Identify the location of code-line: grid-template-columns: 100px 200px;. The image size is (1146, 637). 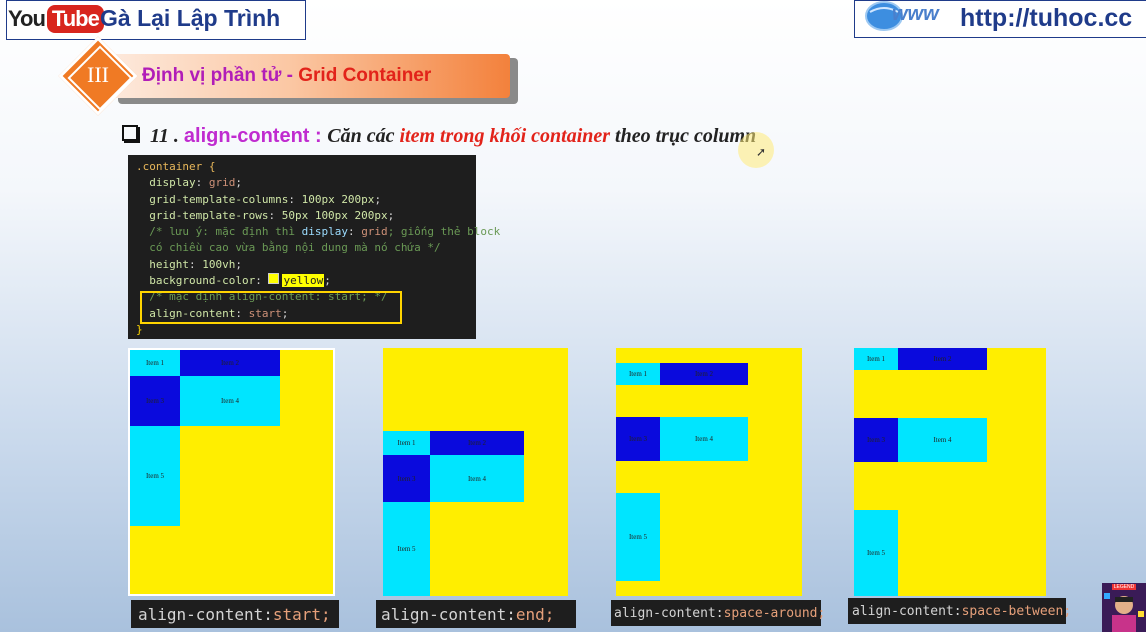
(259, 199).